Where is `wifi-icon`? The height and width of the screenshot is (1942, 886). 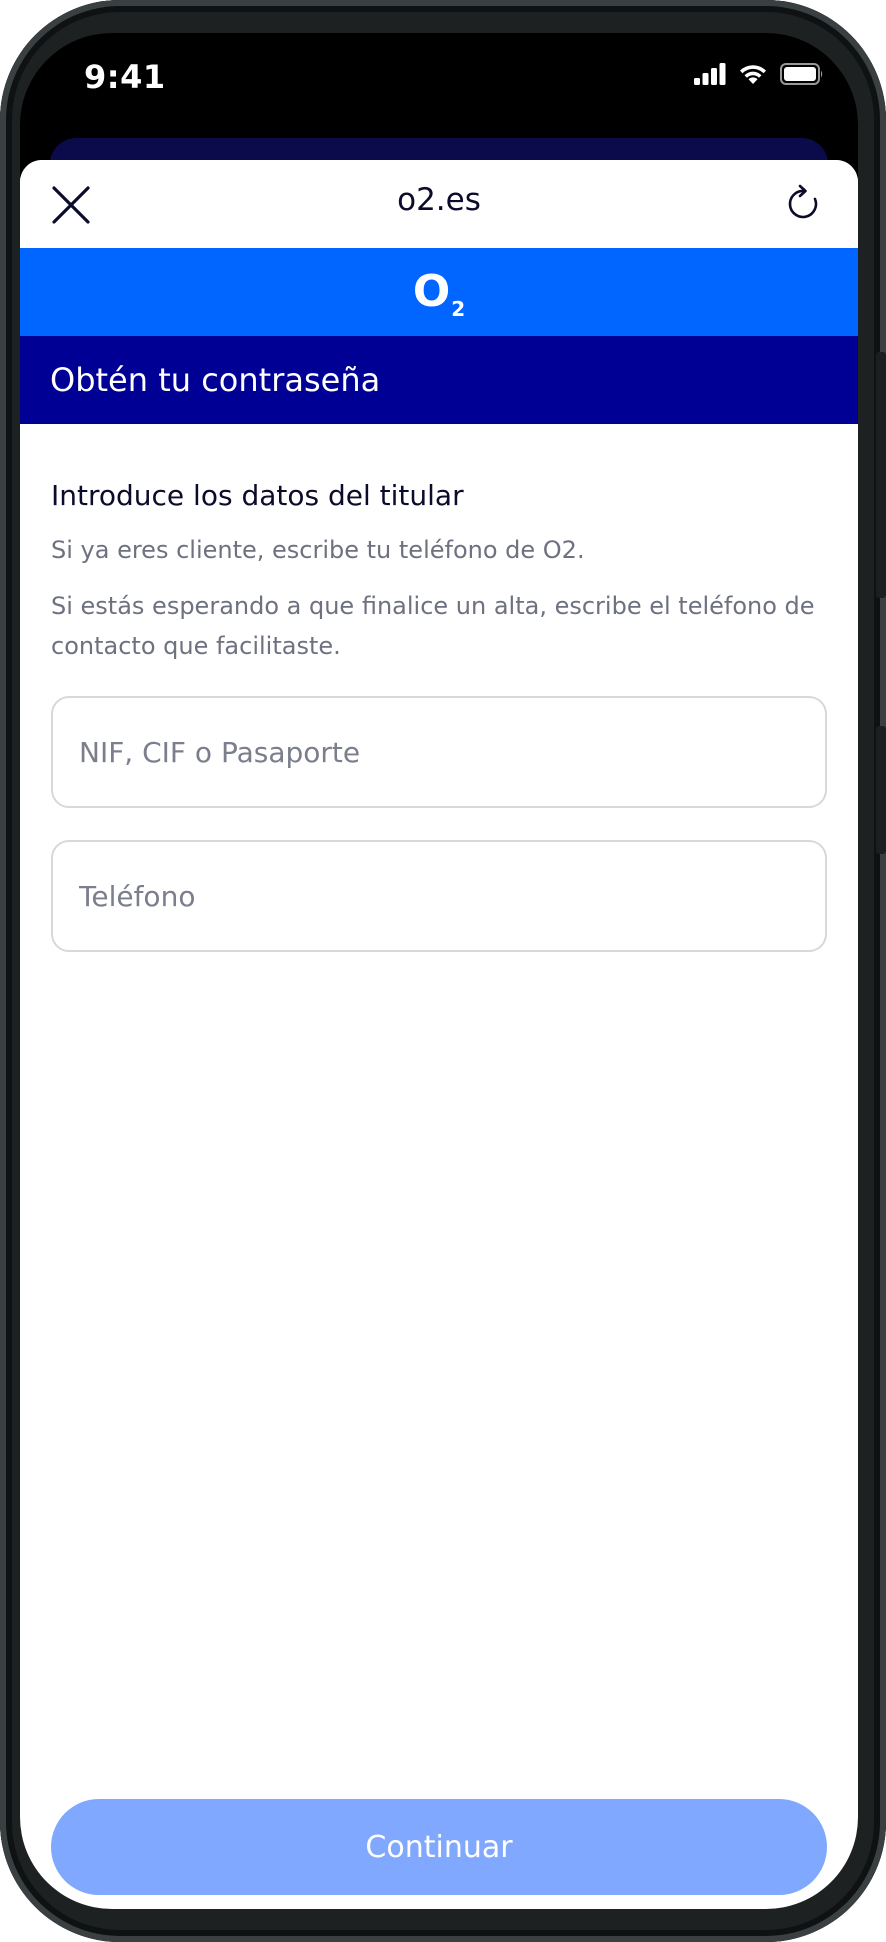 wifi-icon is located at coordinates (753, 76).